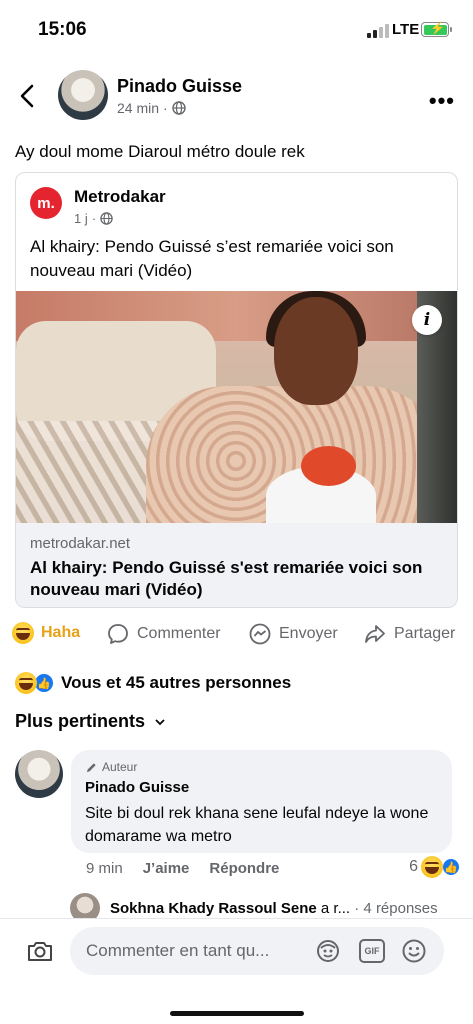  I want to click on share-button: Partager, so click(409, 634).